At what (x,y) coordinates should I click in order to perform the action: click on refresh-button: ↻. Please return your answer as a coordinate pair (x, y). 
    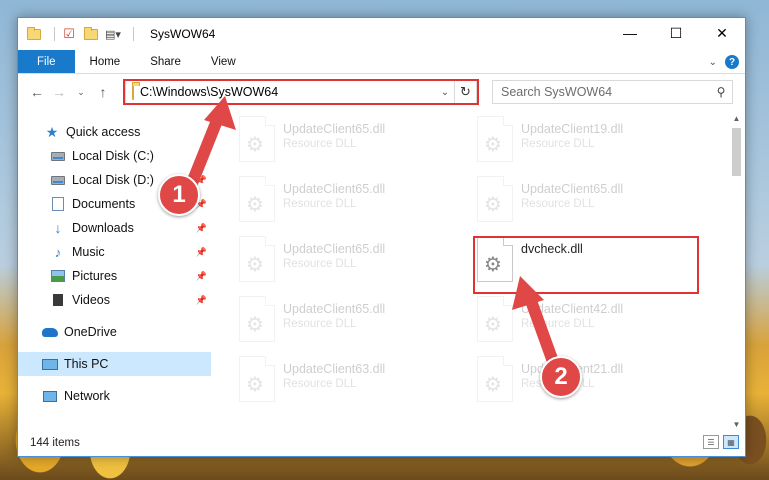
    Looking at the image, I should click on (465, 92).